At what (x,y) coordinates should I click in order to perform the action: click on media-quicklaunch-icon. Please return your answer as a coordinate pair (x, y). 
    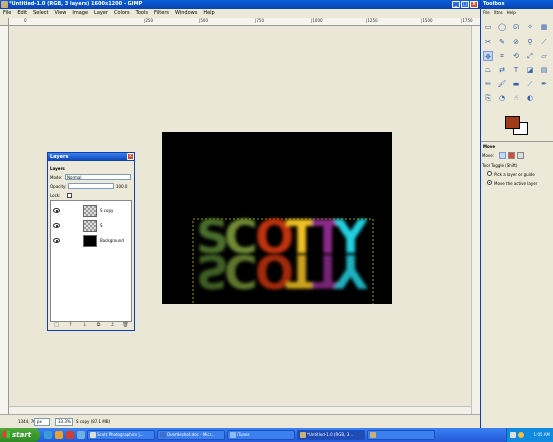
    Looking at the image, I should click on (70, 435).